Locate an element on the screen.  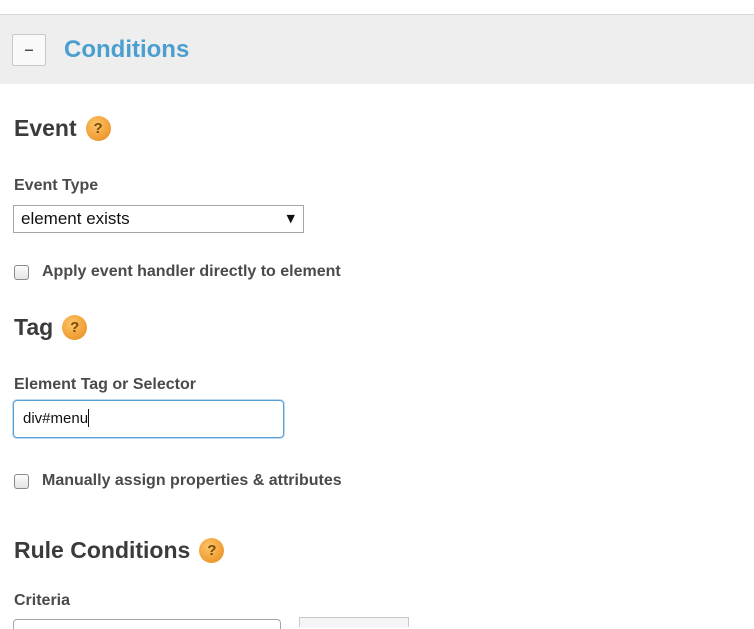
apply-handler-option: Apply event handler directly to element is located at coordinates (177, 272).